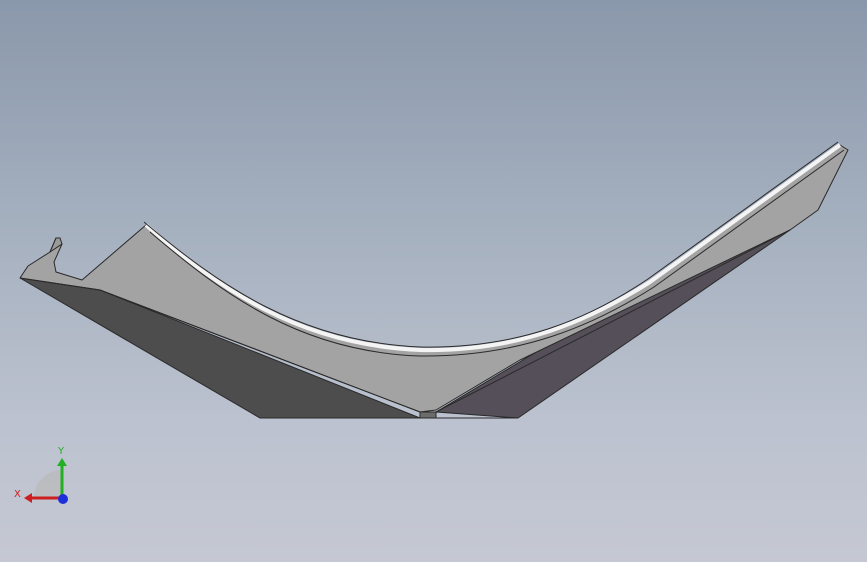 The image size is (867, 562). What do you see at coordinates (612, 324) in the screenshot?
I see `right-lower-face` at bounding box center [612, 324].